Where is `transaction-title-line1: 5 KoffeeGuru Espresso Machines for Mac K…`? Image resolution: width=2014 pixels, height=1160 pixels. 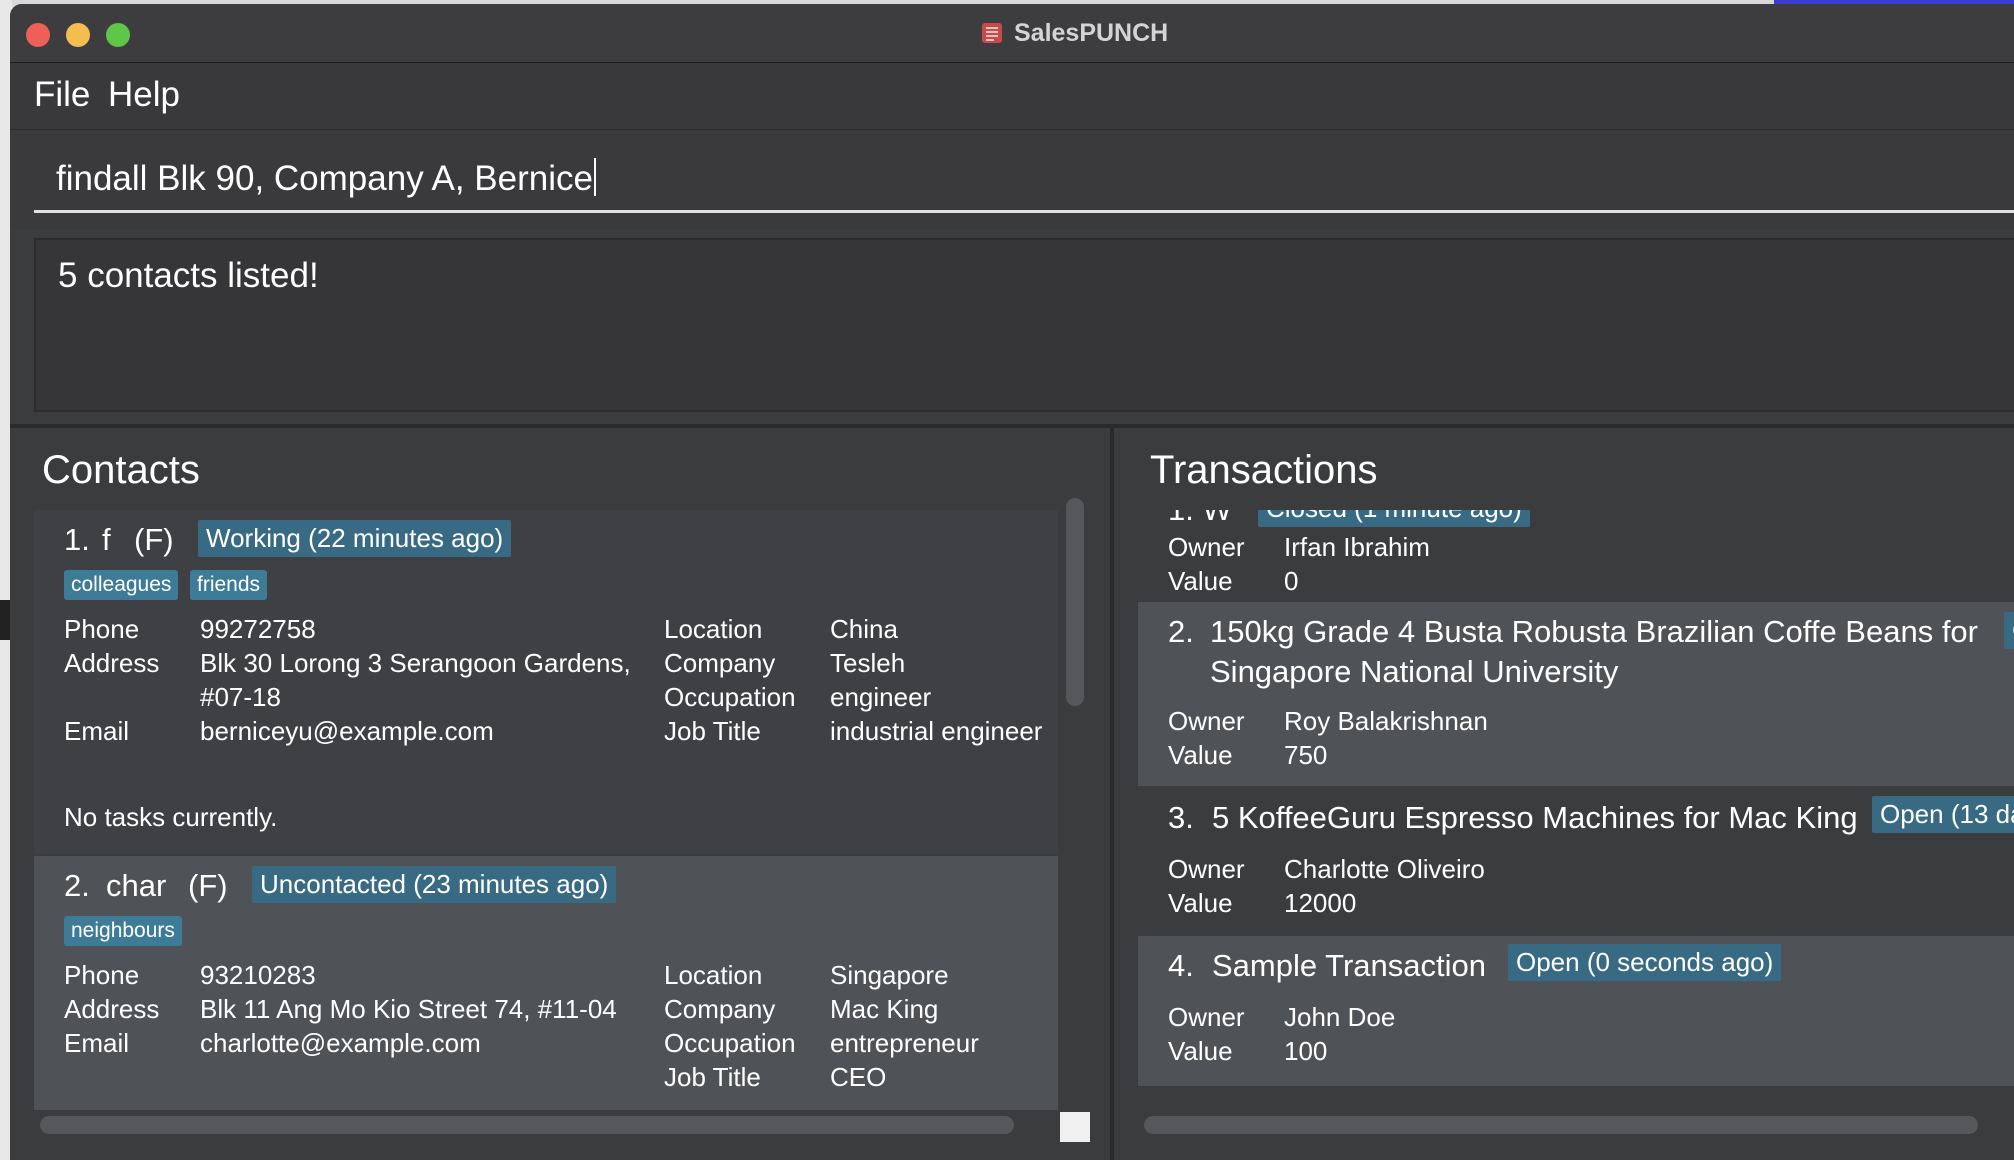
transaction-title-line1: 5 KoffeeGuru Espresso Machines for Mac K… is located at coordinates (1535, 817).